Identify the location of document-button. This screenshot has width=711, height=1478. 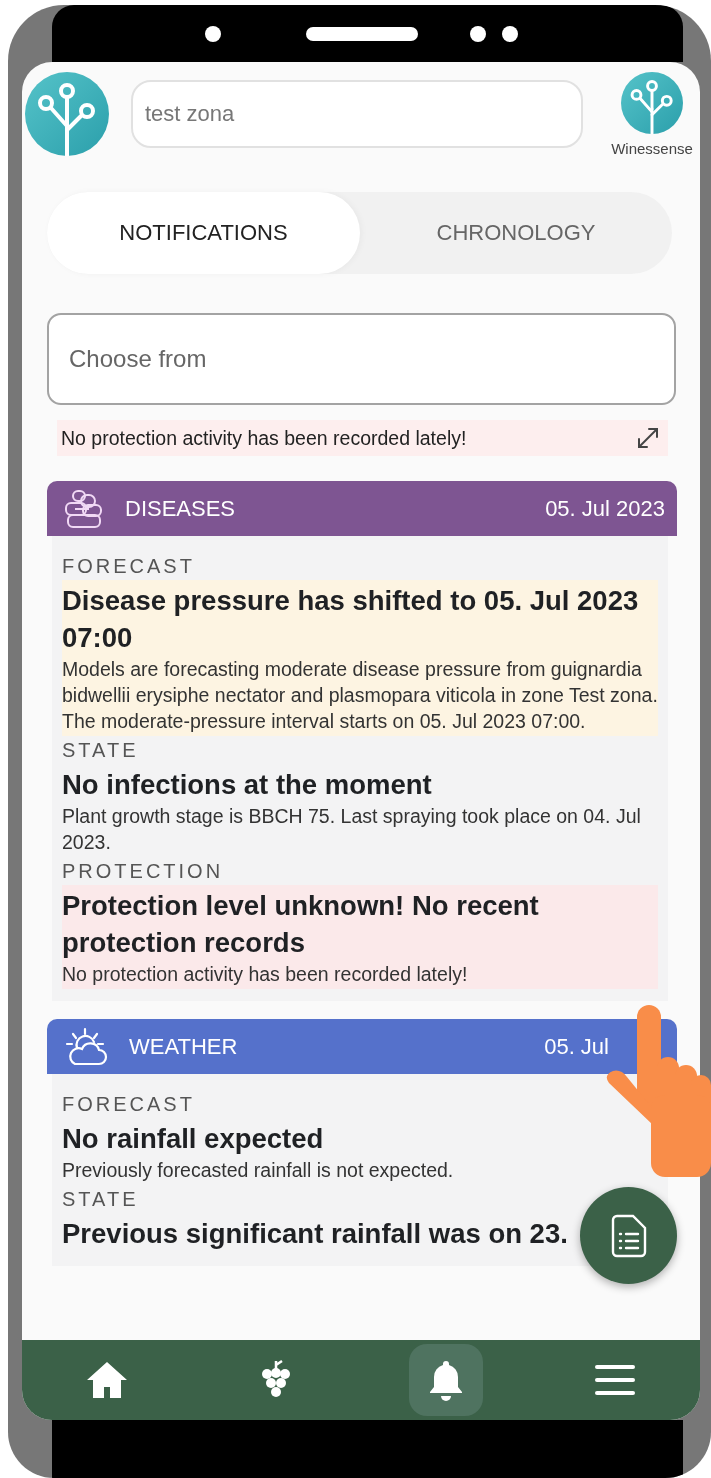
(628, 1235).